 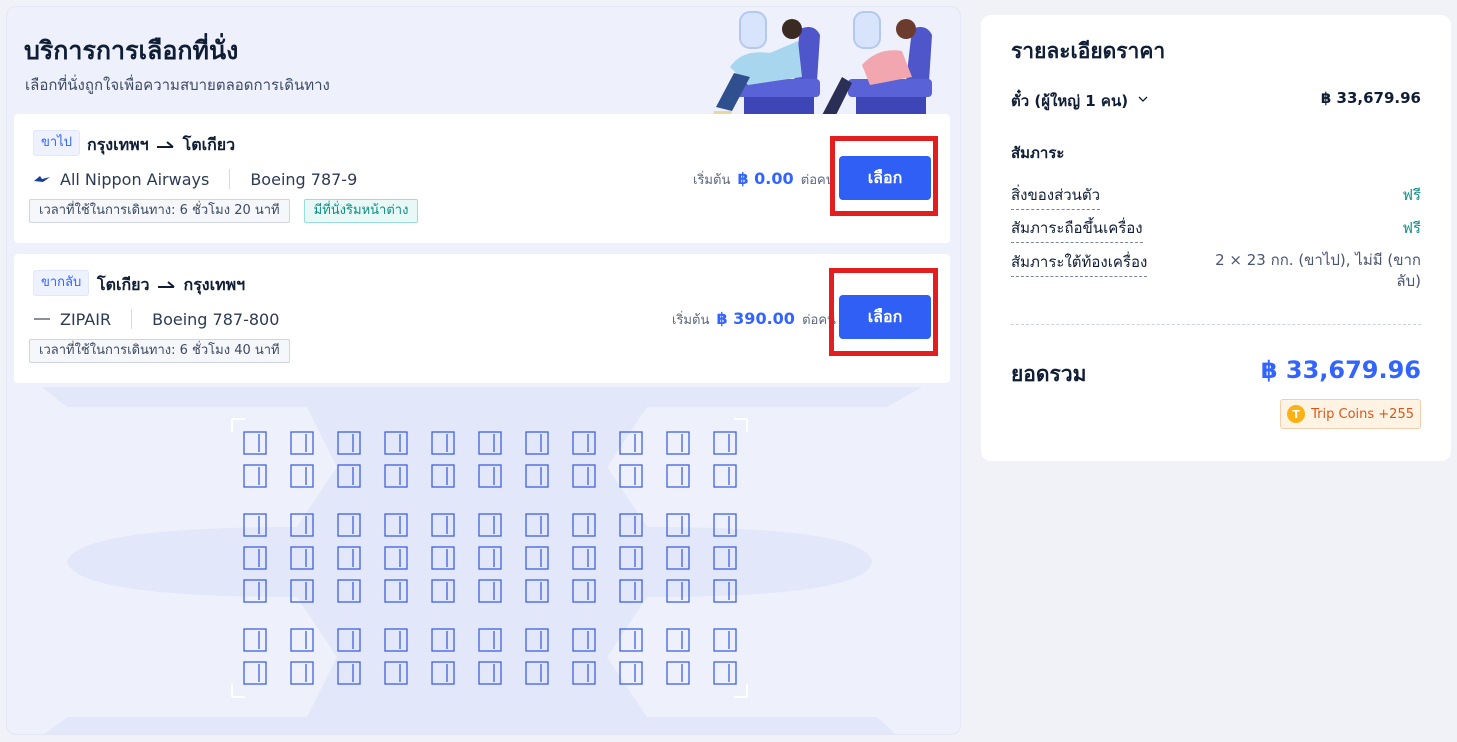 What do you see at coordinates (42, 179) in the screenshot?
I see `ana-logo-icon` at bounding box center [42, 179].